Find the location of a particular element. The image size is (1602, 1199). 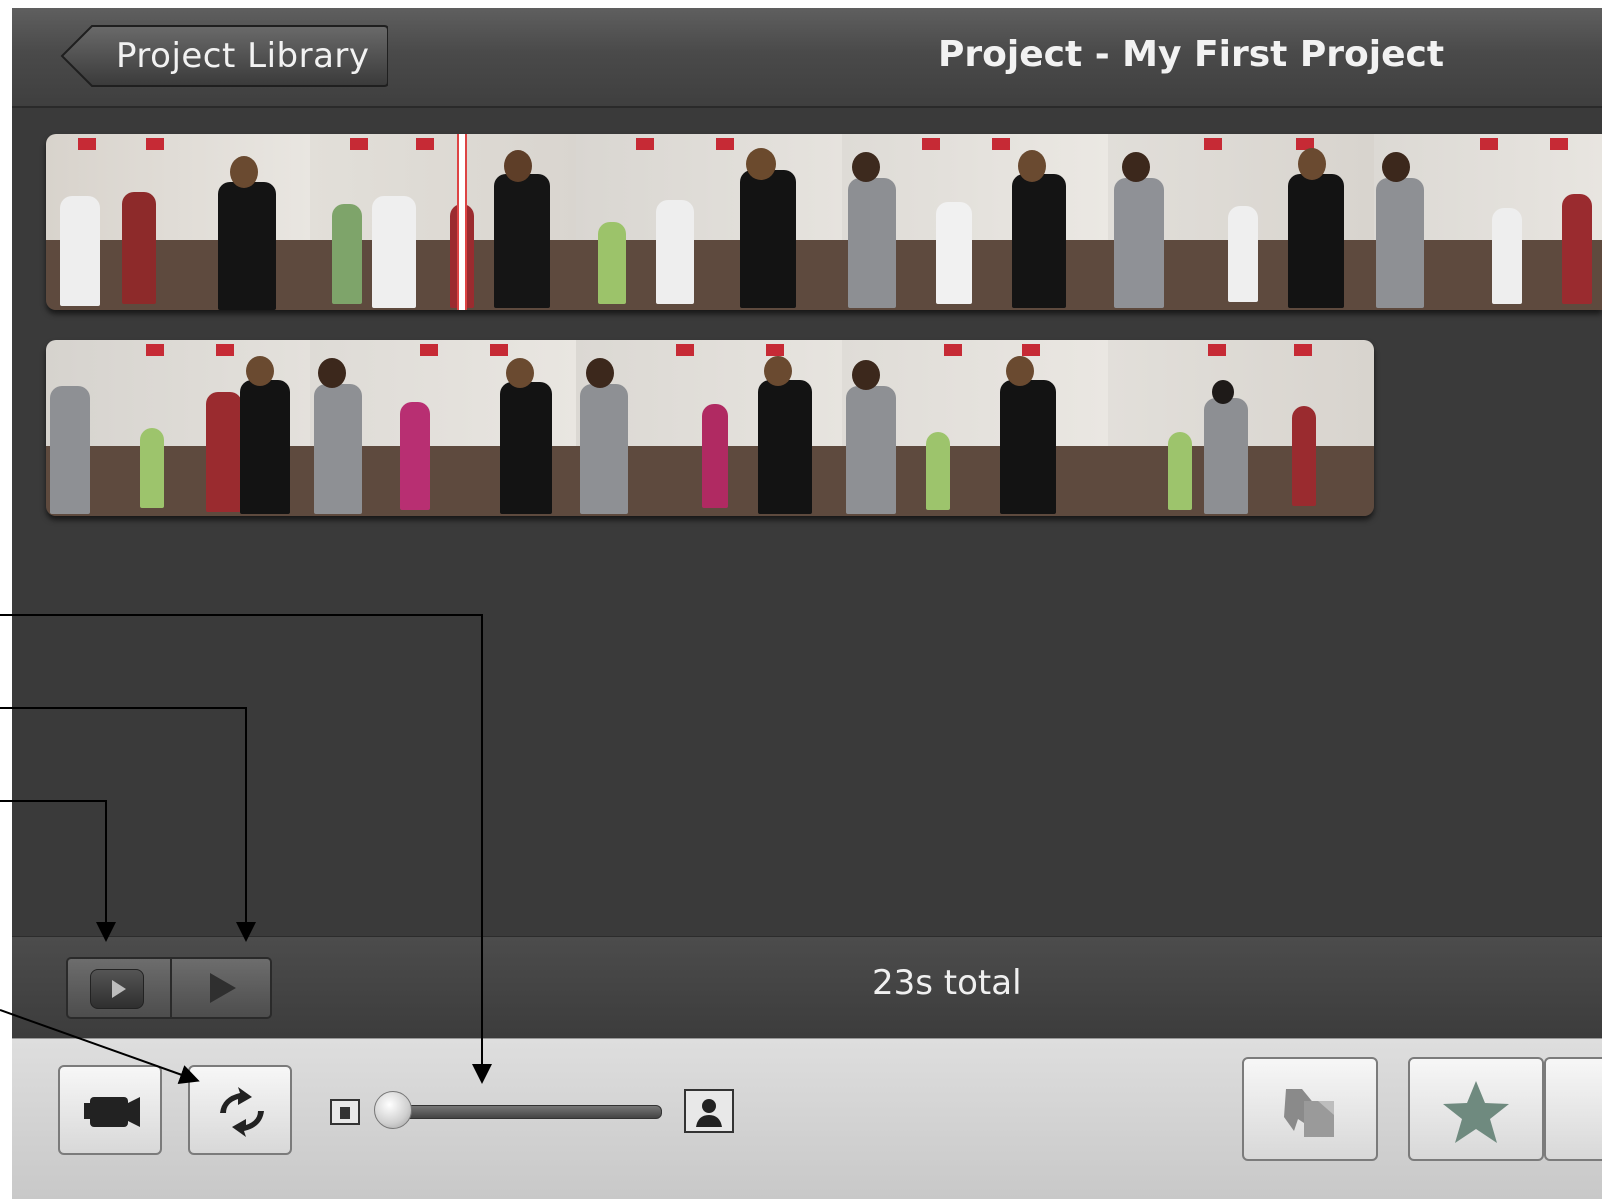

play-icon is located at coordinates (223, 988).